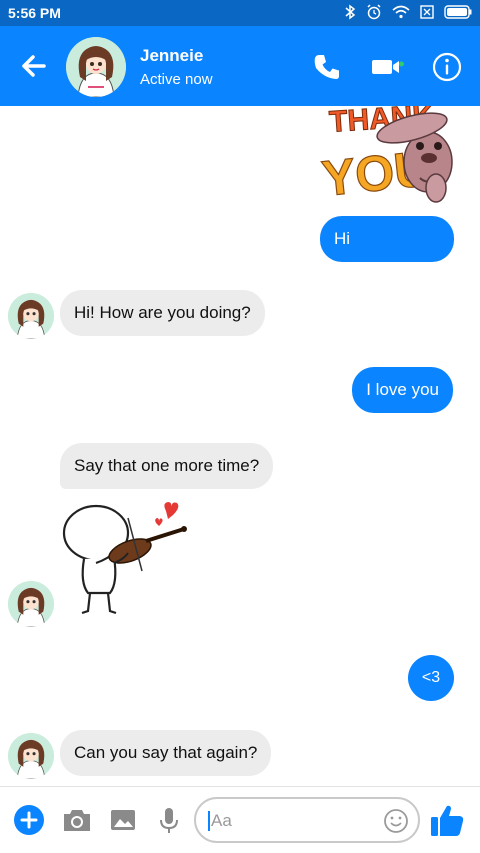 Image resolution: width=480 pixels, height=853 pixels. I want to click on phone-icon, so click(327, 67).